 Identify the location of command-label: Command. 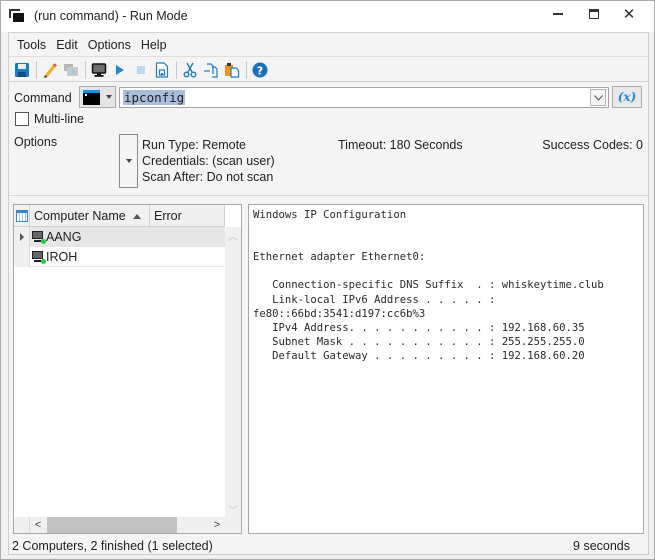
(43, 98).